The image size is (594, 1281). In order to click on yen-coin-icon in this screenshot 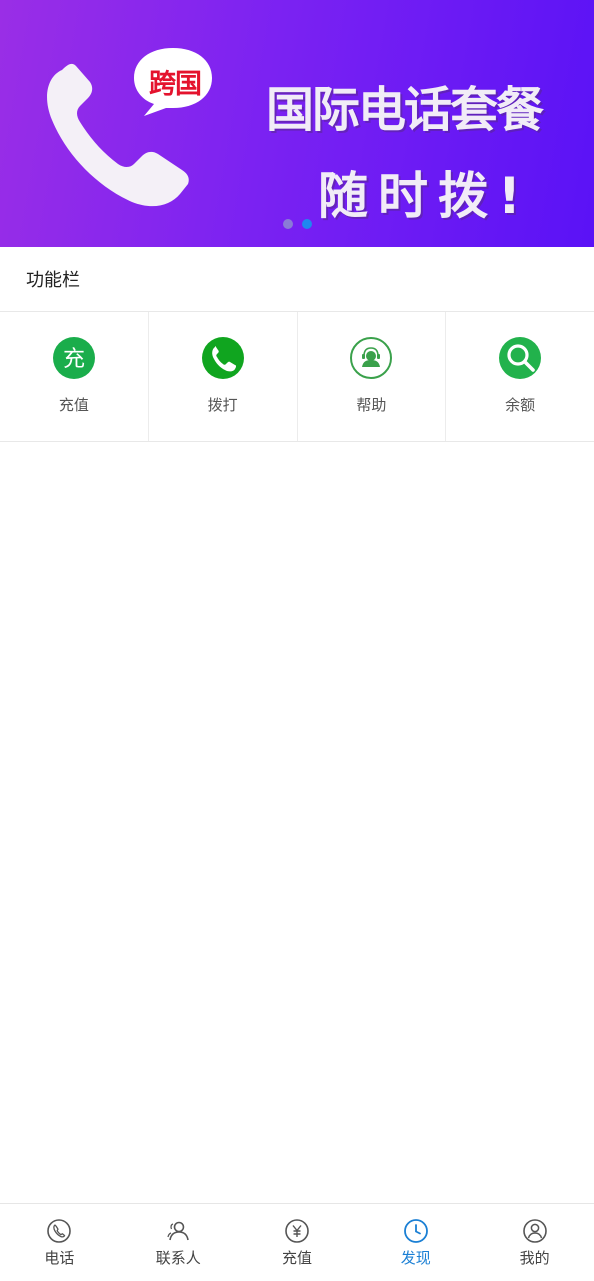, I will do `click(297, 1231)`.